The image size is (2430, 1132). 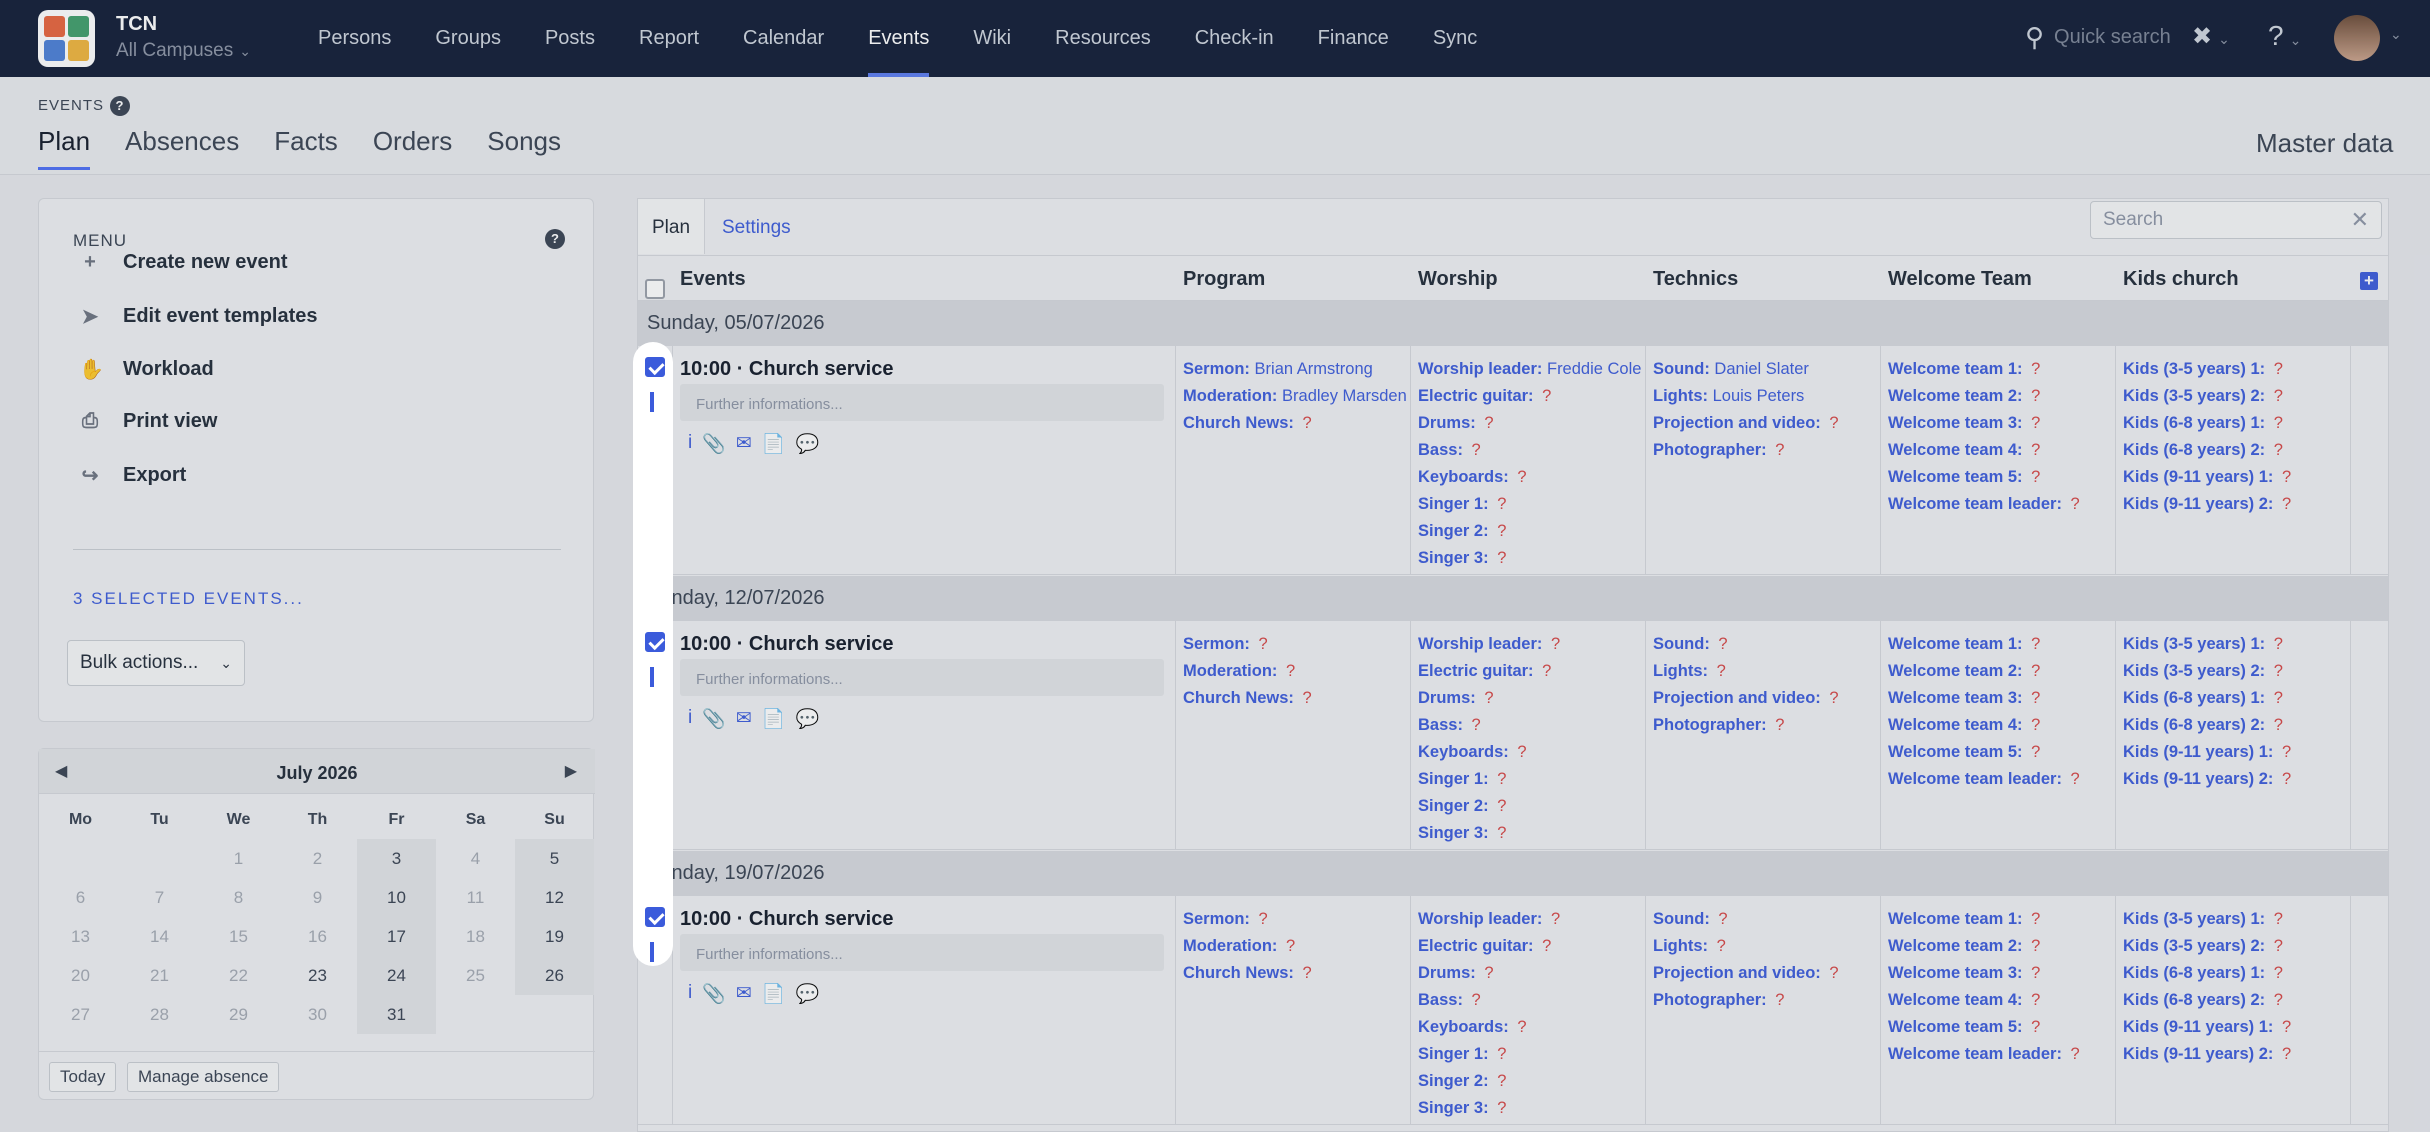 I want to click on event-checkbox, so click(x=655, y=917).